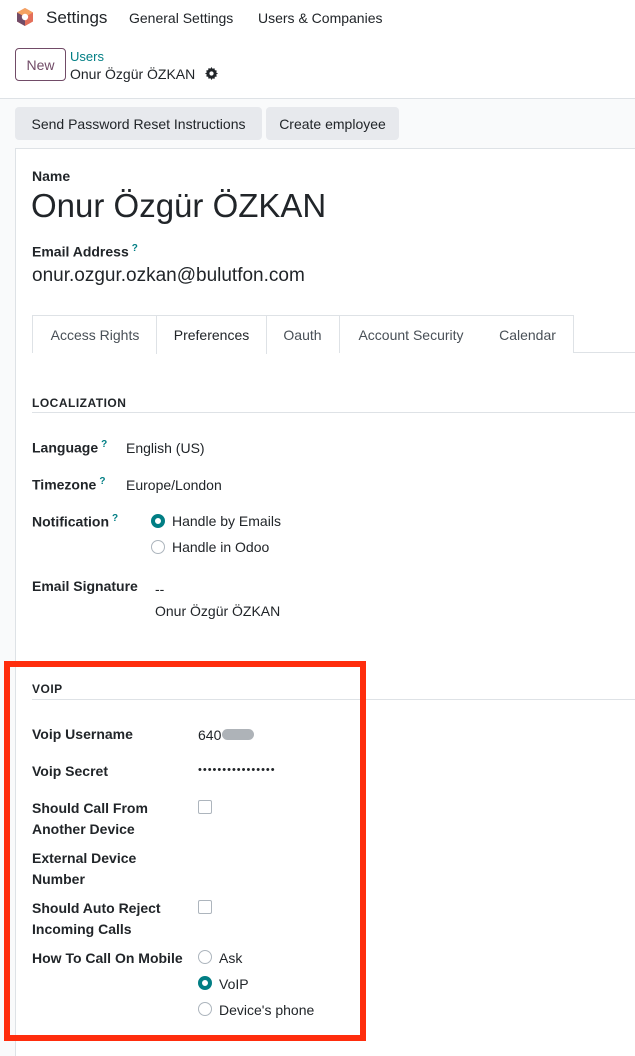 This screenshot has width=635, height=1056. I want to click on name-field: Onur Özgür ÖZKAN, so click(178, 206).